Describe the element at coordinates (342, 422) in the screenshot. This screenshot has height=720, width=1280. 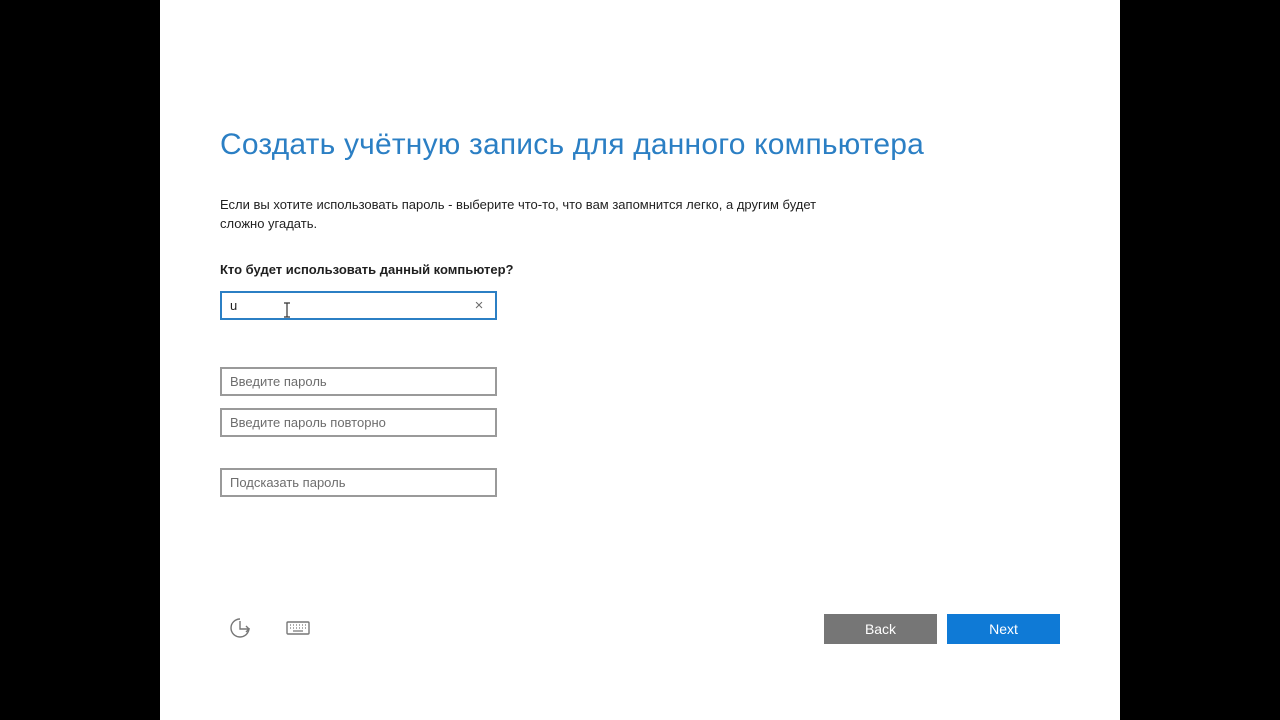
I see `password-confirm-input` at that location.